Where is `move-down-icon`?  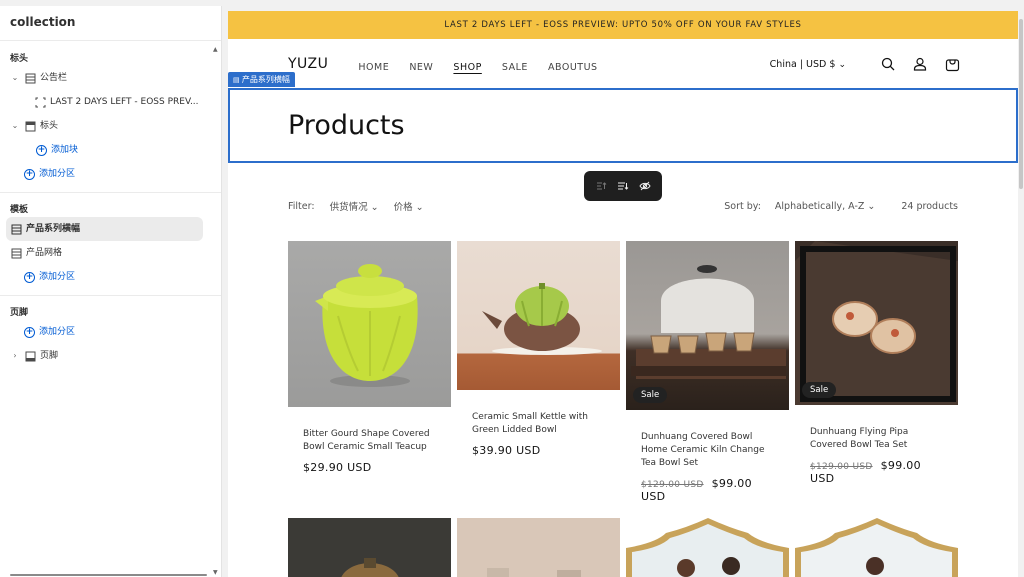 move-down-icon is located at coordinates (623, 186).